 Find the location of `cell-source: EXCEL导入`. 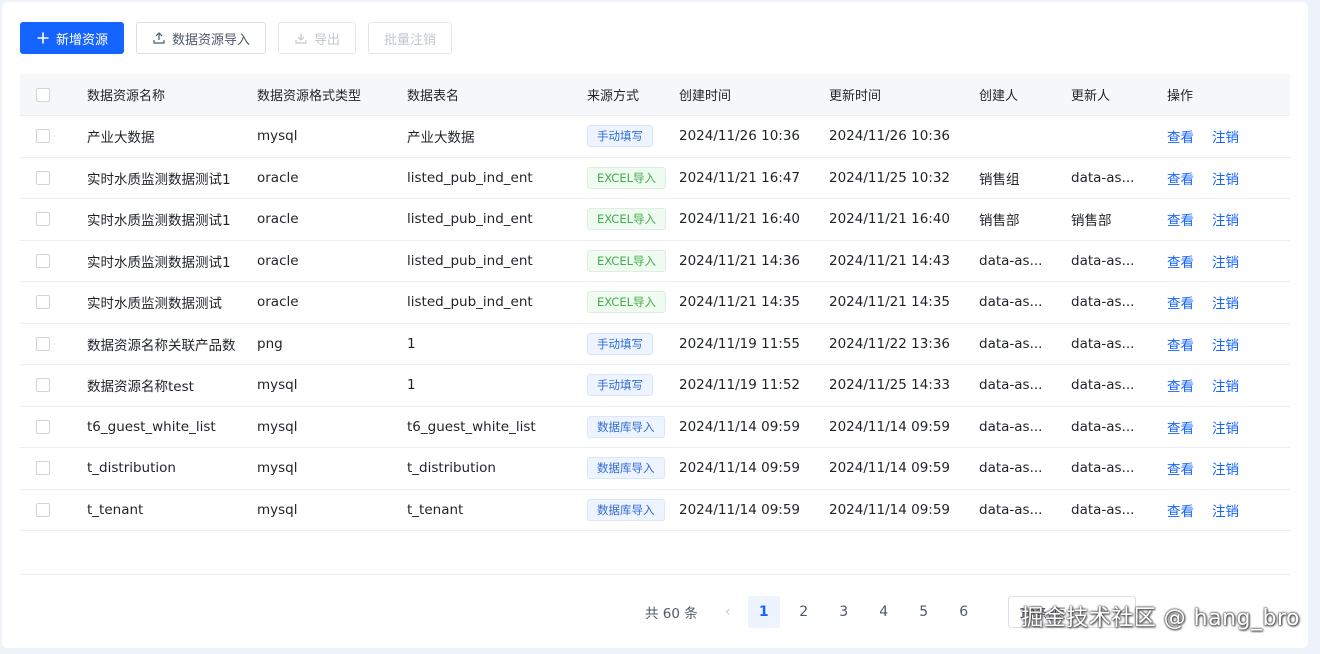

cell-source: EXCEL导入 is located at coordinates (633, 302).